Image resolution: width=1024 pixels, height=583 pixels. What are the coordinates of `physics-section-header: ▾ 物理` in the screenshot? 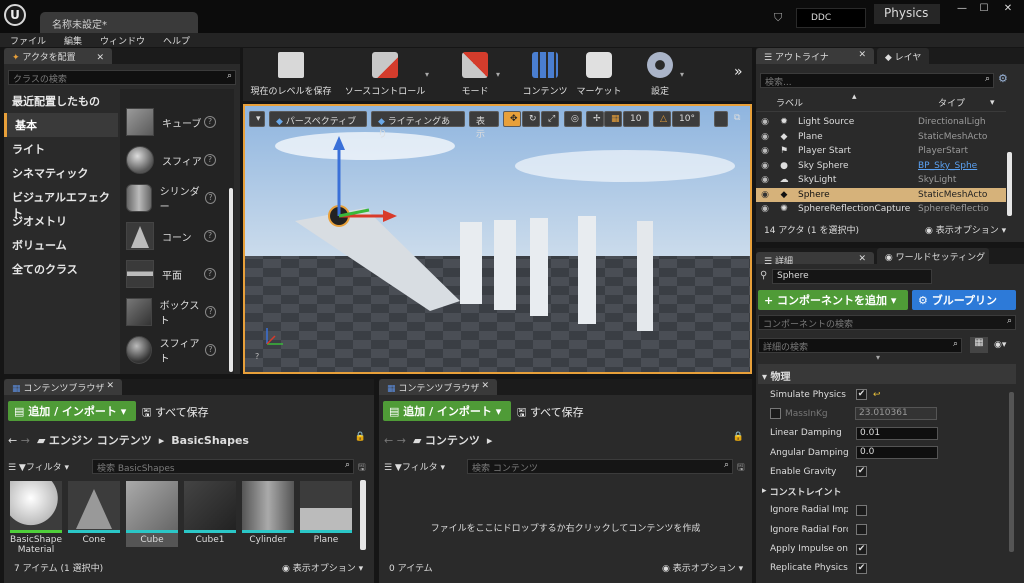 It's located at (887, 374).